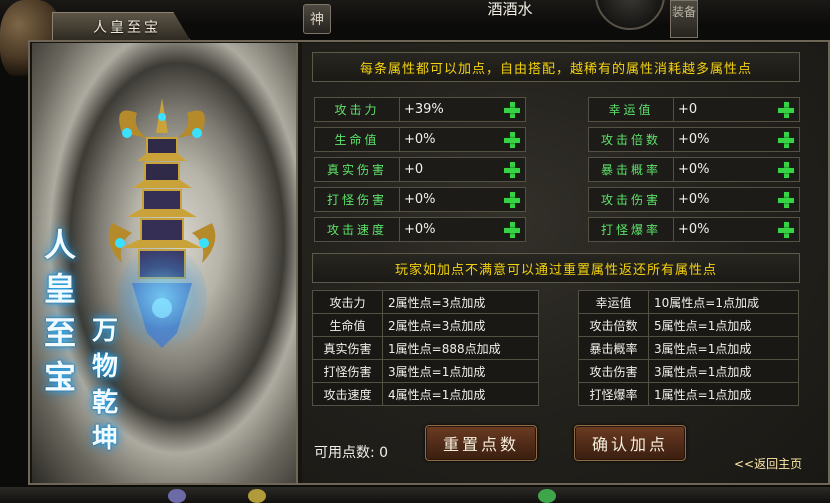 This screenshot has width=830, height=503. What do you see at coordinates (556, 268) in the screenshot?
I see `reset-tip-banner: 玩家如加点不满意可以通过重置属性返还所有属性点` at bounding box center [556, 268].